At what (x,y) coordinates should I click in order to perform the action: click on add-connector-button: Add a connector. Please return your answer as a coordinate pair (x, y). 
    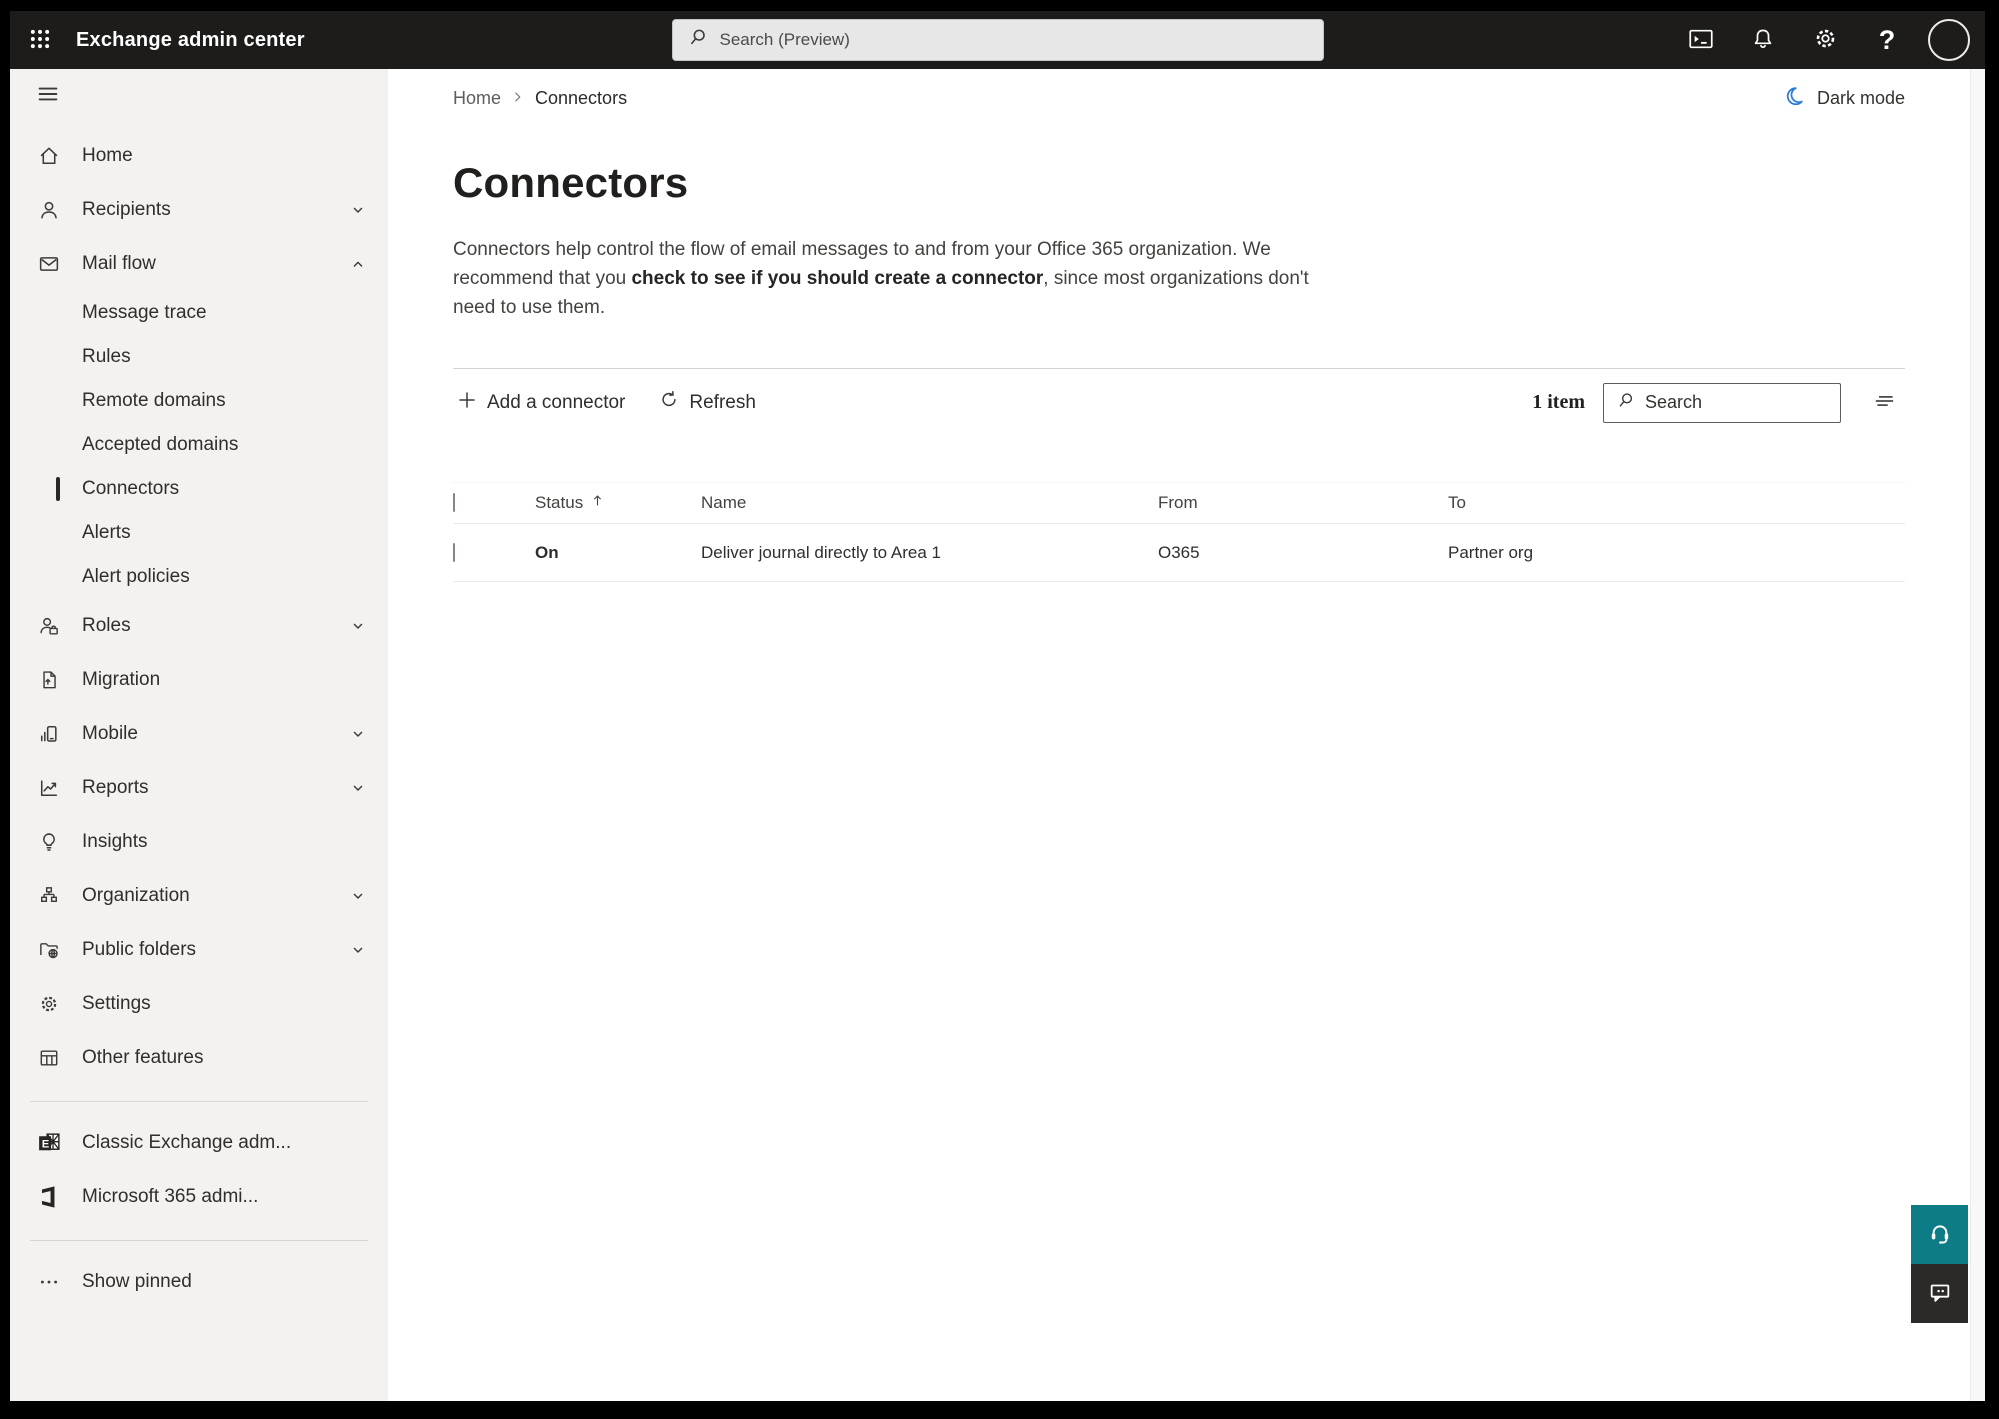
    Looking at the image, I should click on (541, 403).